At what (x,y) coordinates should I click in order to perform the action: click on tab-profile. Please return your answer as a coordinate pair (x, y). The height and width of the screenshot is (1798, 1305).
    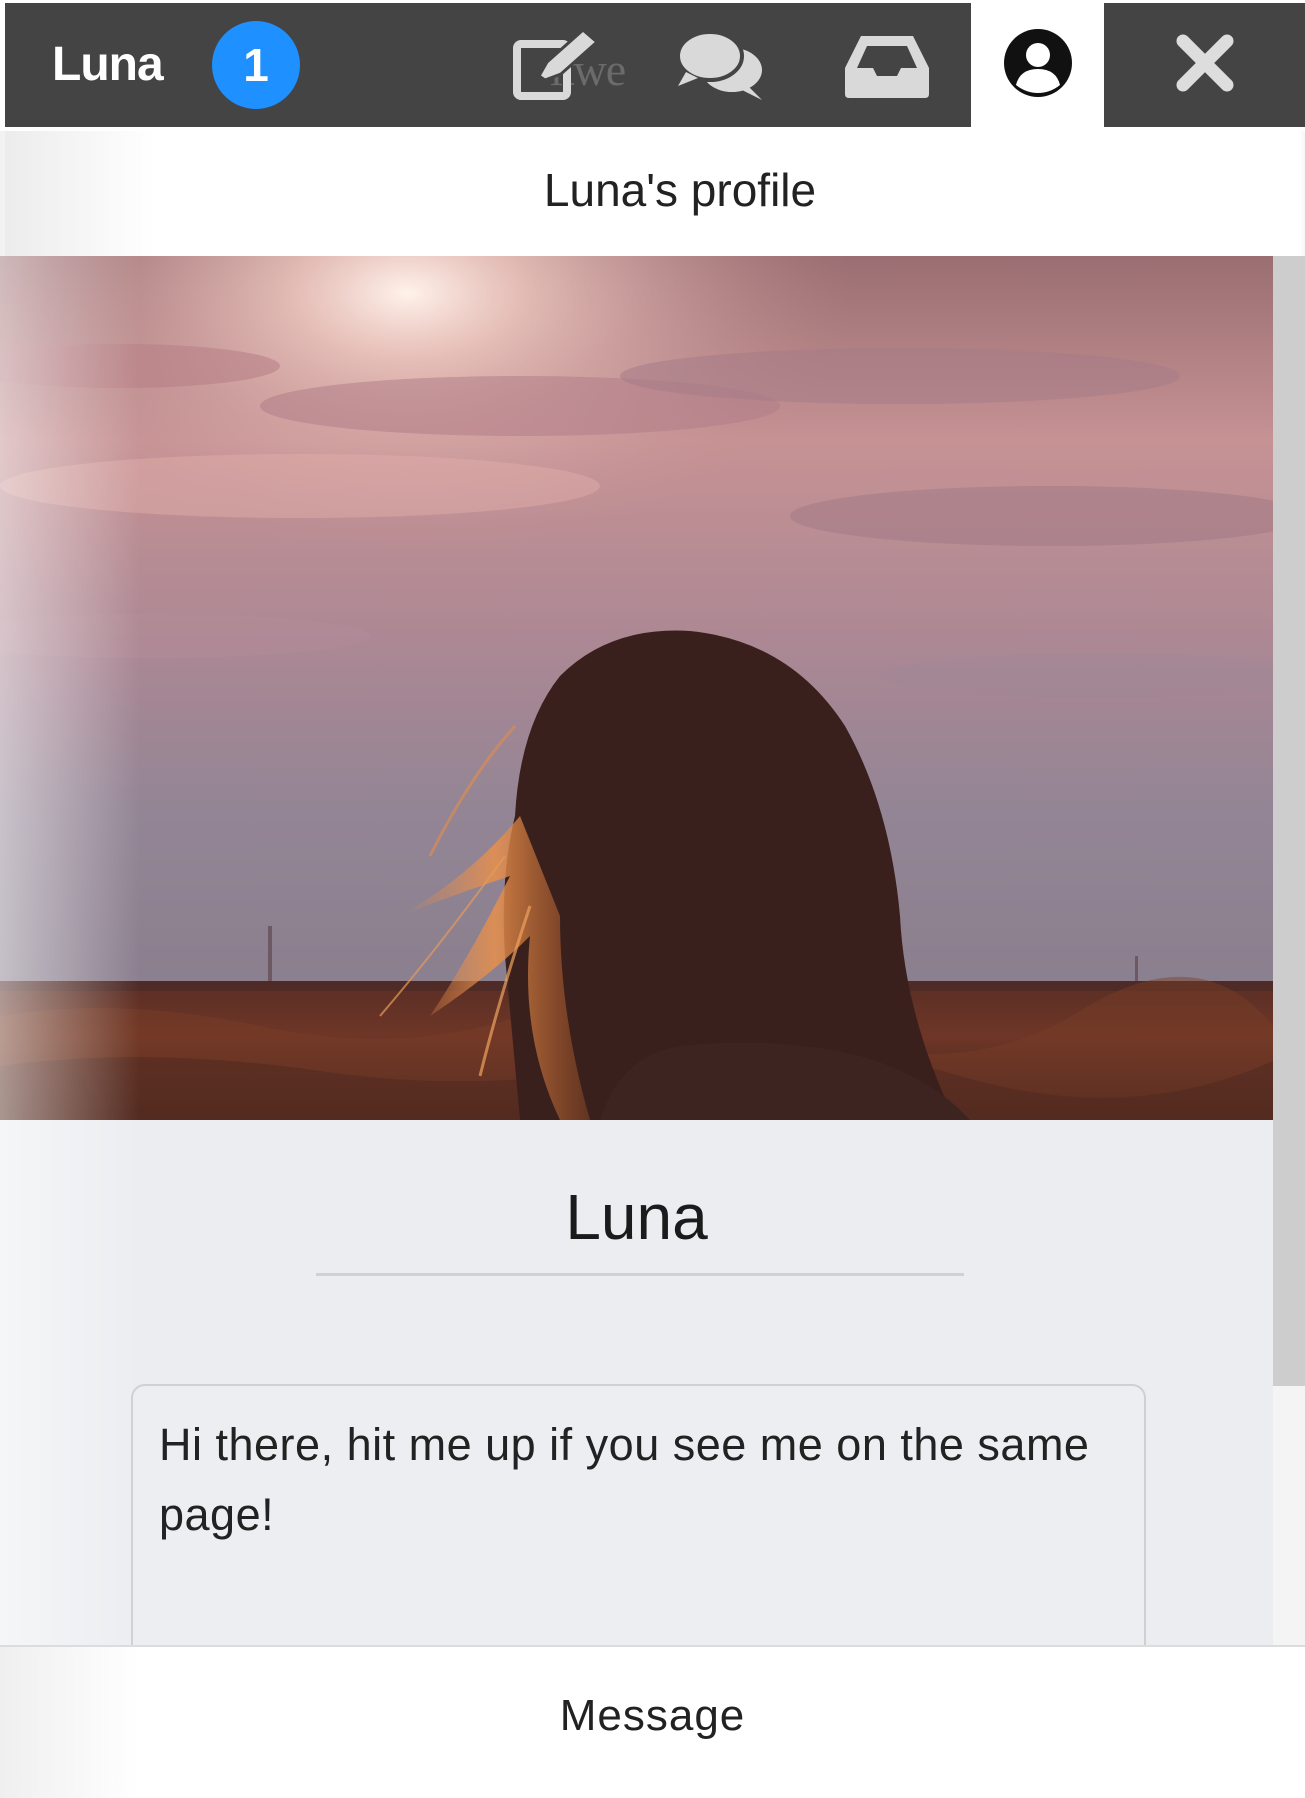
    Looking at the image, I should click on (1037, 65).